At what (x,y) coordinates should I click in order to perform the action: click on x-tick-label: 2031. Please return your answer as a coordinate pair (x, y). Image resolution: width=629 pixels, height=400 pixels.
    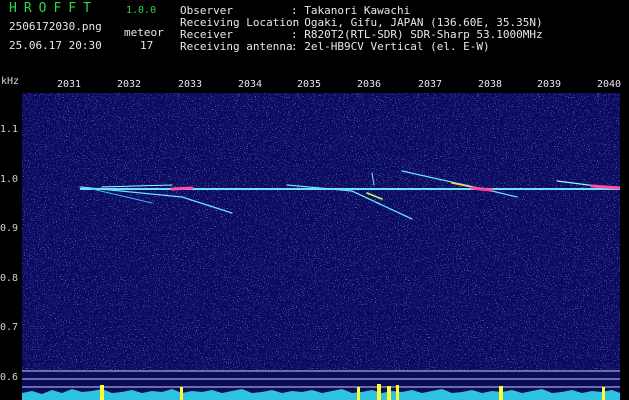
    Looking at the image, I should click on (69, 84).